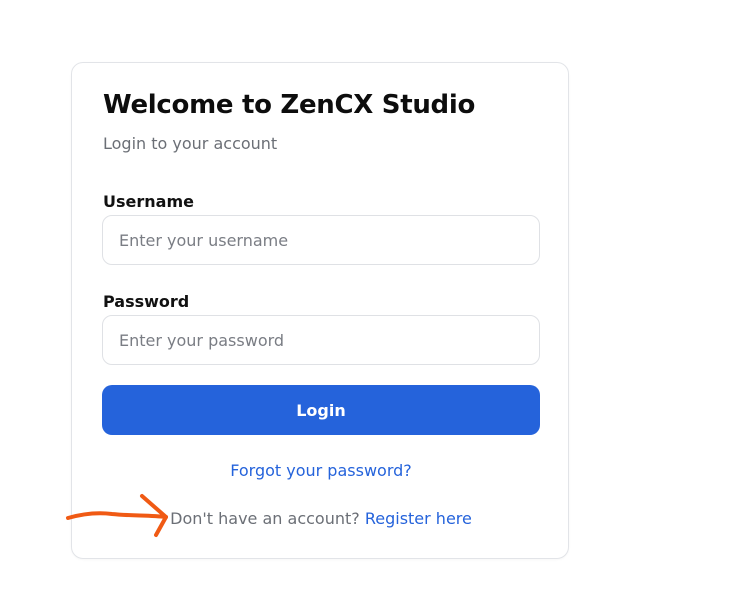 The width and height of the screenshot is (747, 607). What do you see at coordinates (321, 410) in the screenshot?
I see `login-button: Login` at bounding box center [321, 410].